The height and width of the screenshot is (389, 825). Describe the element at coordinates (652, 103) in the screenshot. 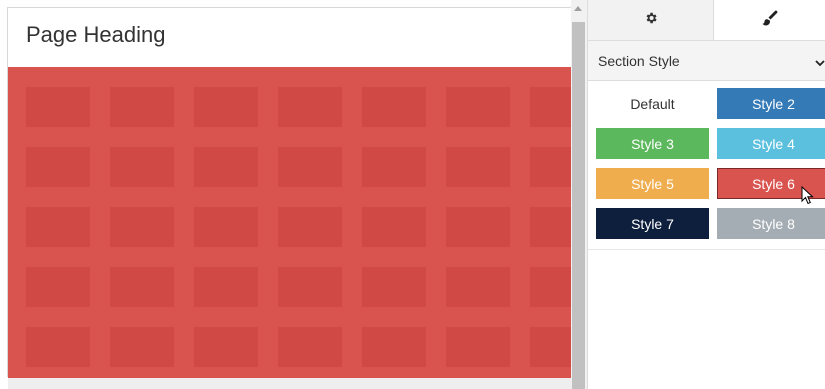

I see `style-default-button: Default` at that location.